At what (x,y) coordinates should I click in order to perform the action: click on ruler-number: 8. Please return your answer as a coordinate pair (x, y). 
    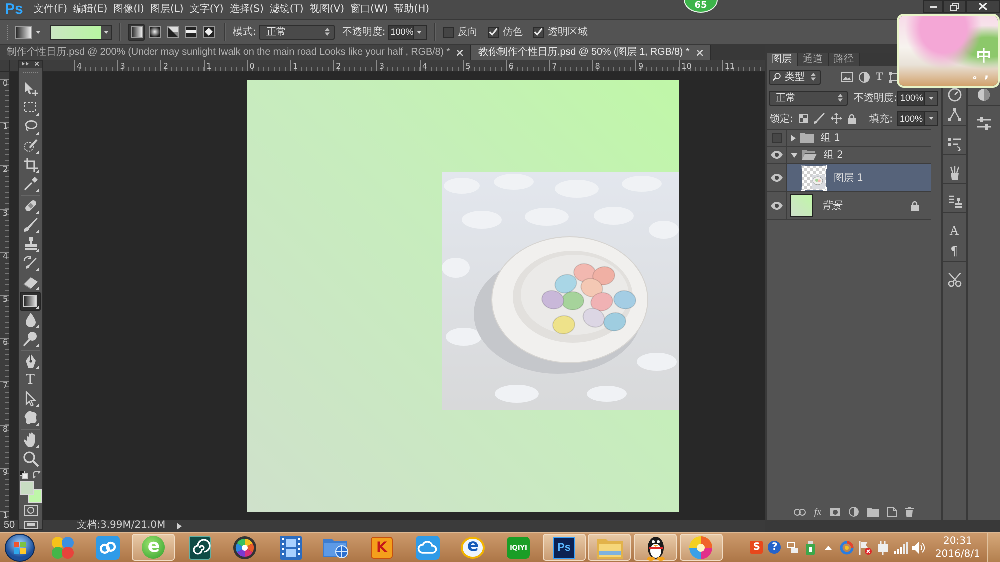
    Looking at the image, I should click on (5, 430).